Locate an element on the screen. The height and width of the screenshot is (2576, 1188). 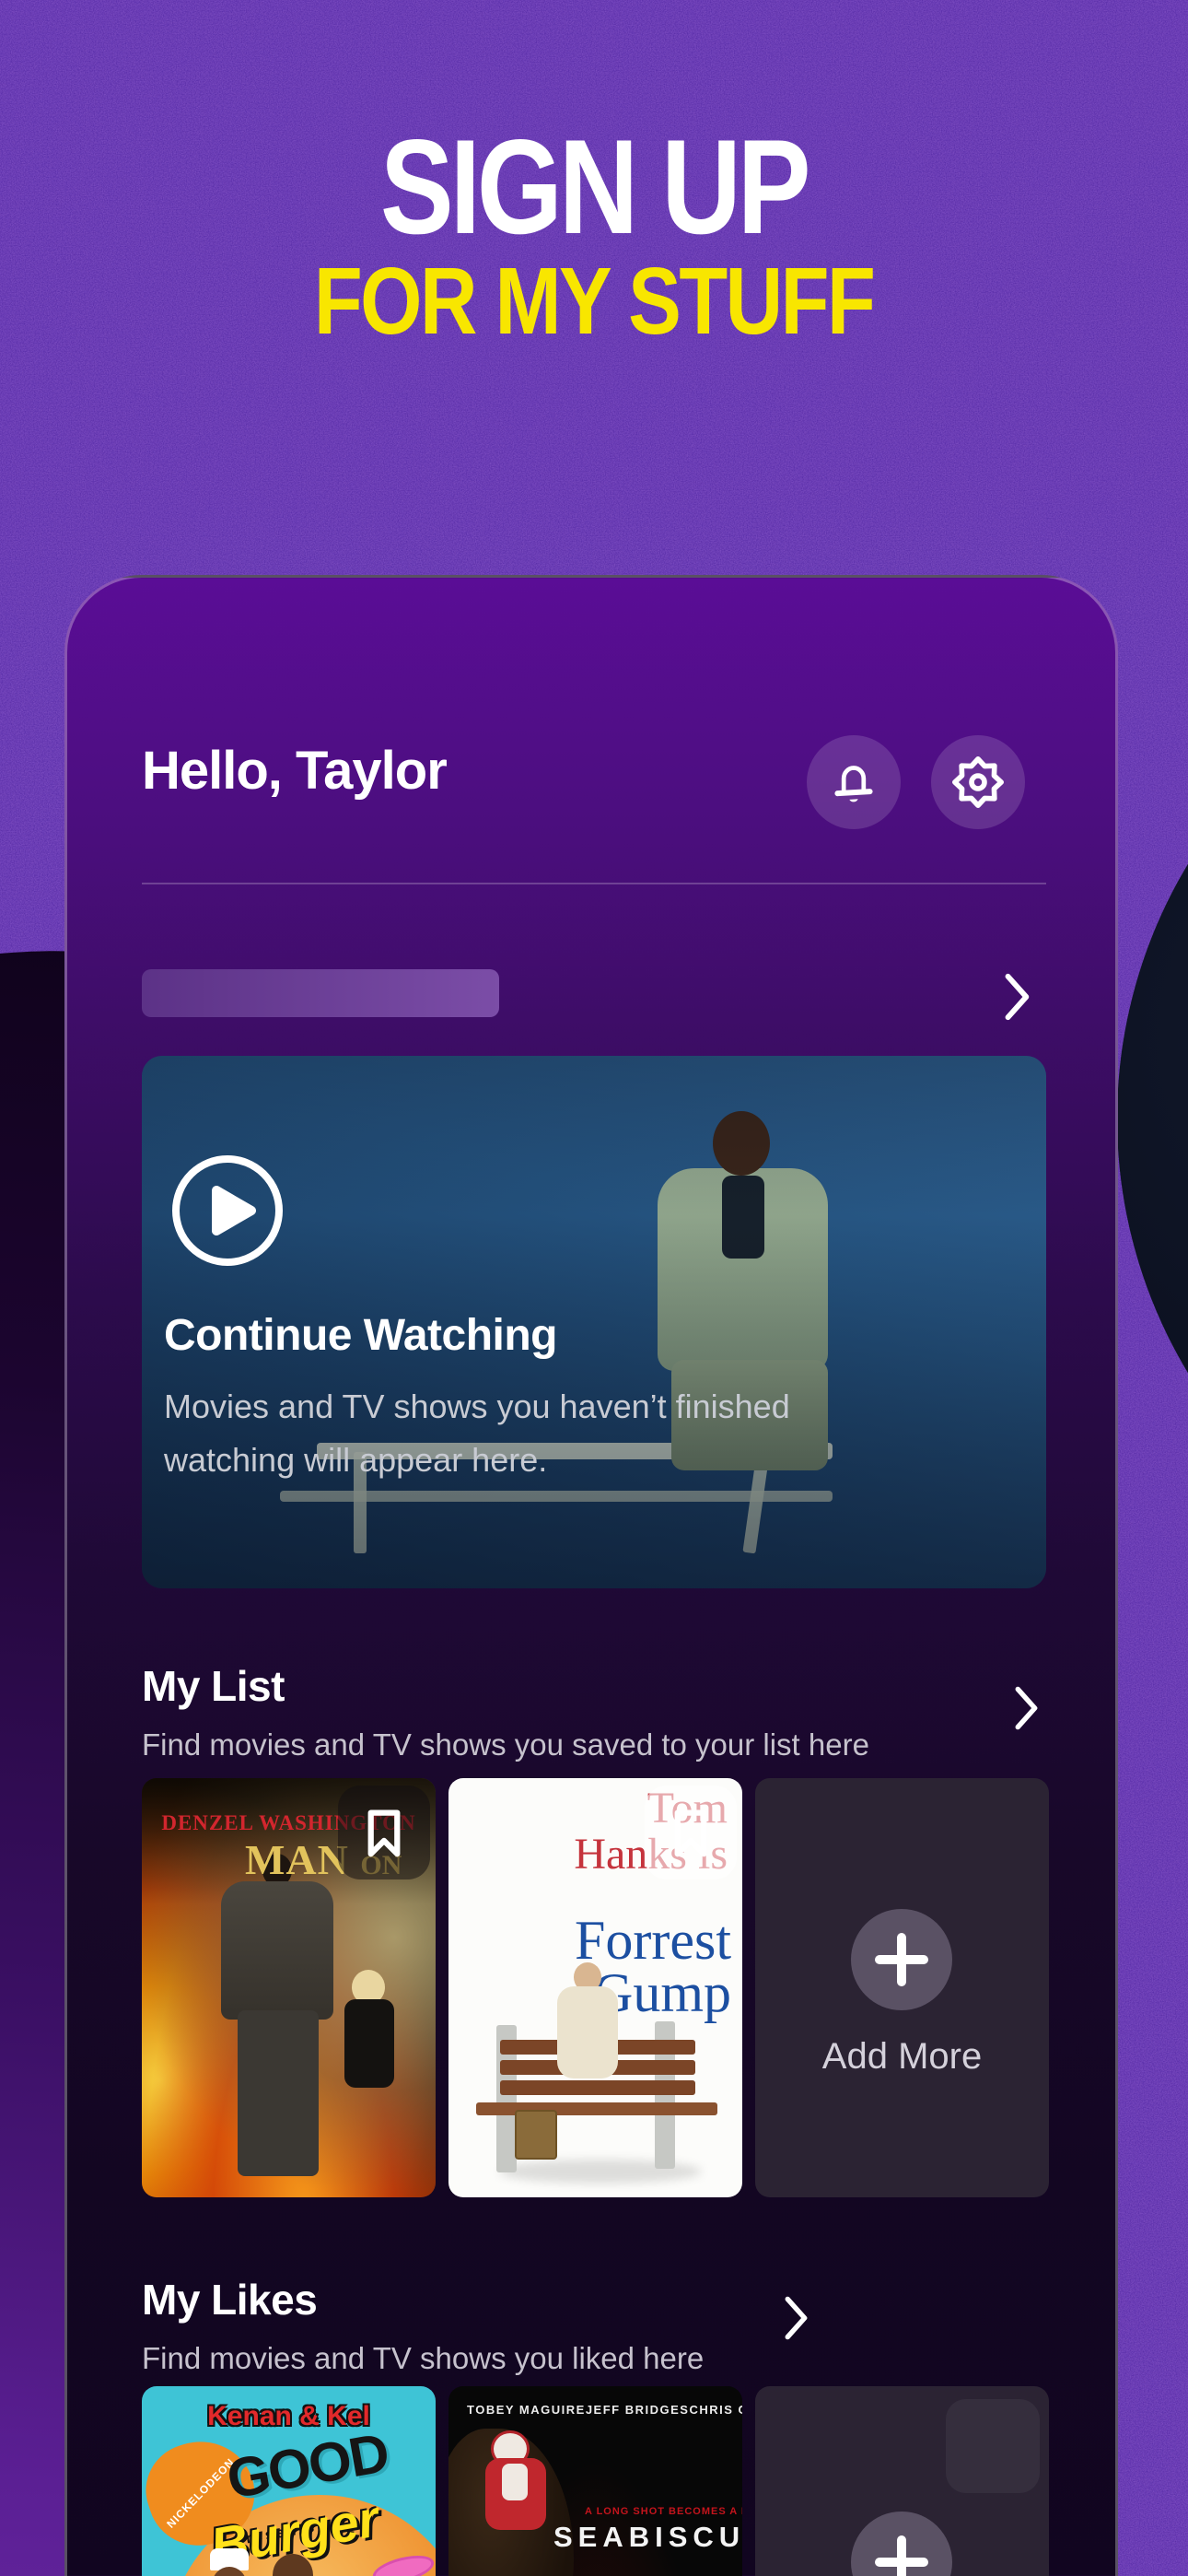
my-likes-chevron-button is located at coordinates (796, 2318).